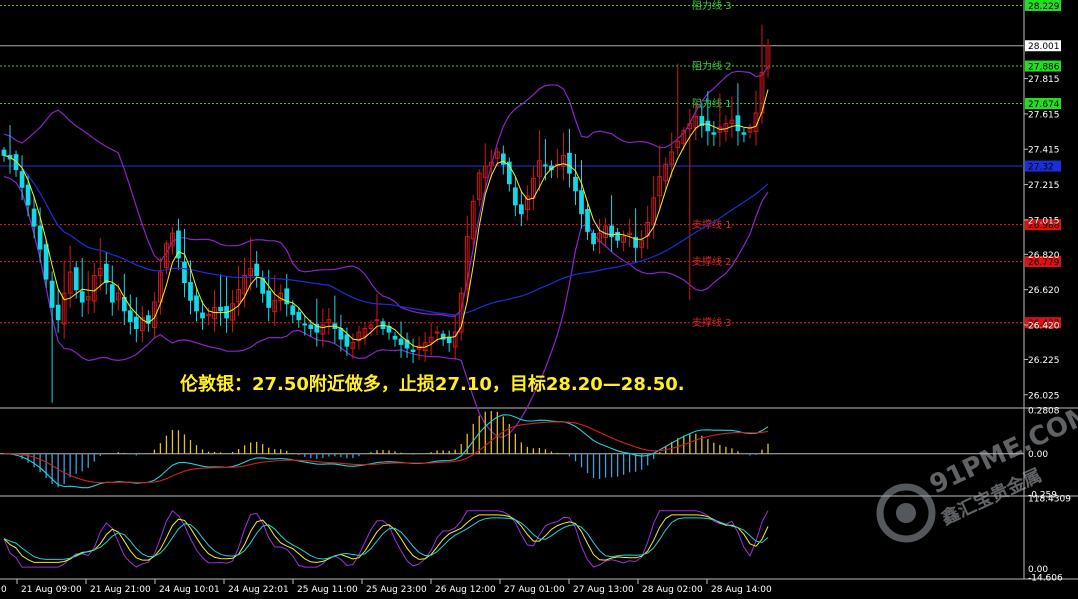 The height and width of the screenshot is (599, 1078). I want to click on current-price-tag: 28.001, so click(1044, 47).